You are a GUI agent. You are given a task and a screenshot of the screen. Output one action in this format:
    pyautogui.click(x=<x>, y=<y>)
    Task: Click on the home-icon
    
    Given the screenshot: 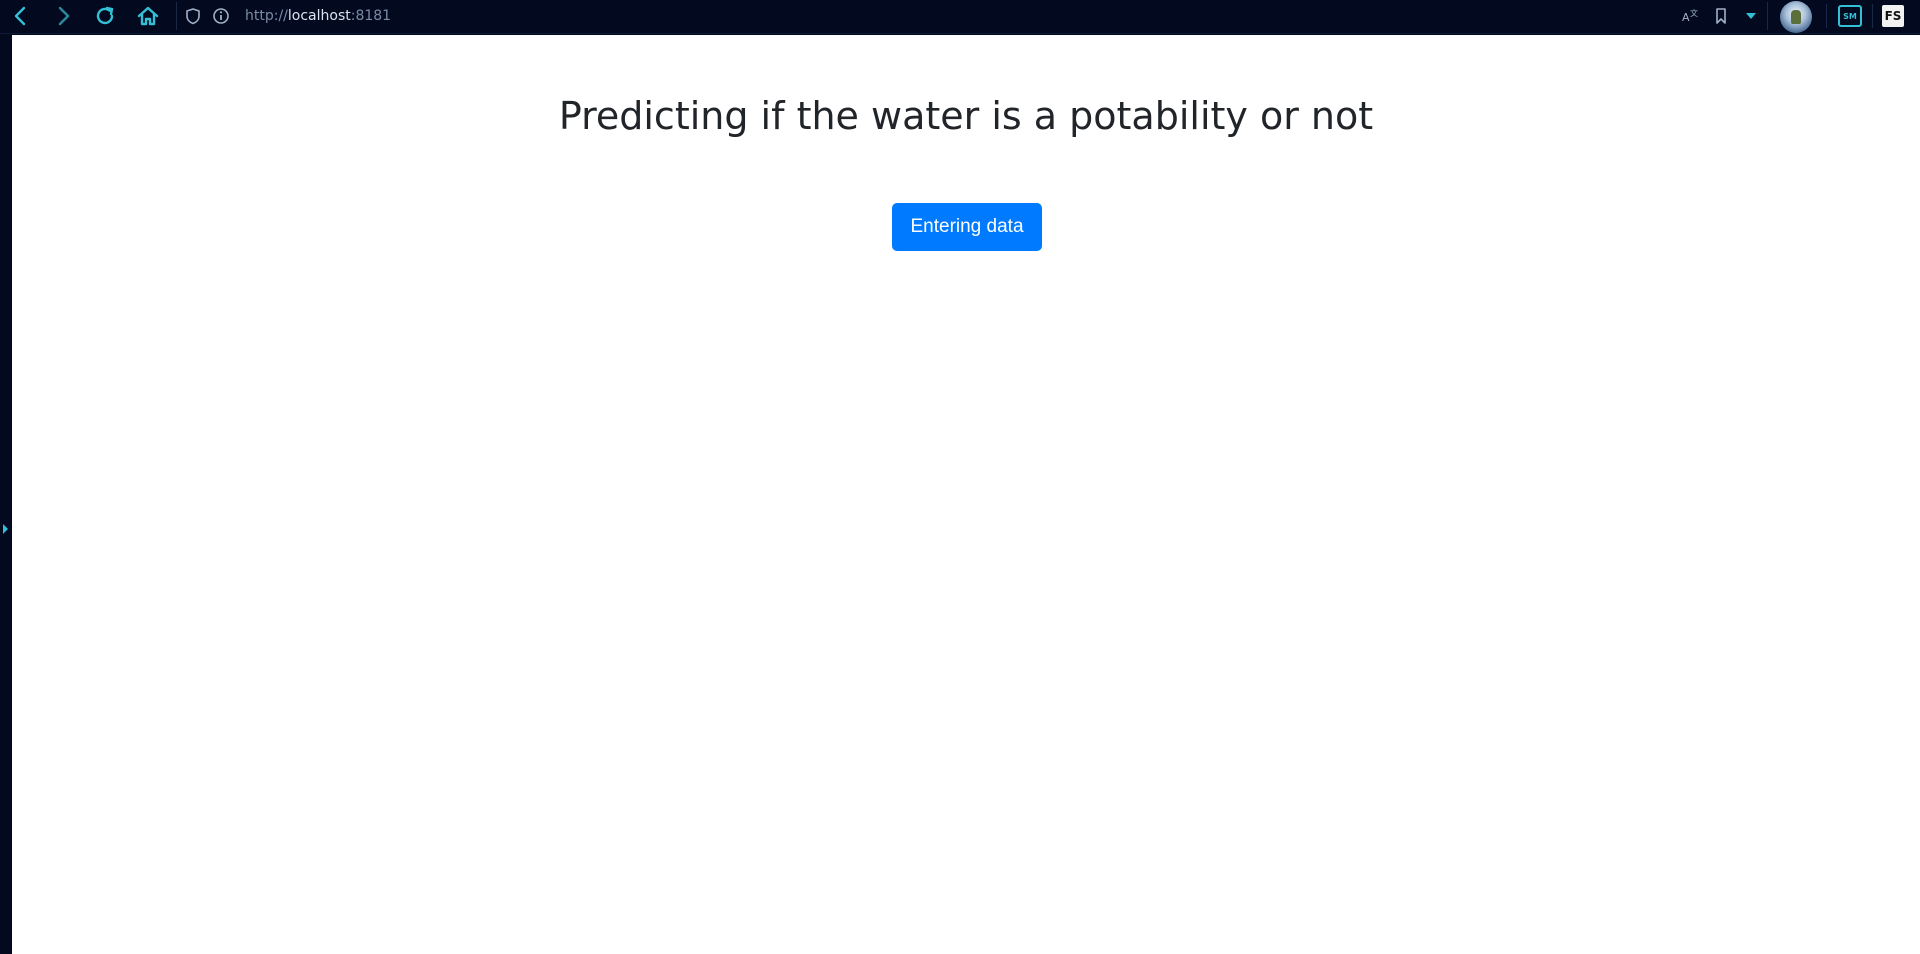 What is the action you would take?
    pyautogui.click(x=148, y=16)
    